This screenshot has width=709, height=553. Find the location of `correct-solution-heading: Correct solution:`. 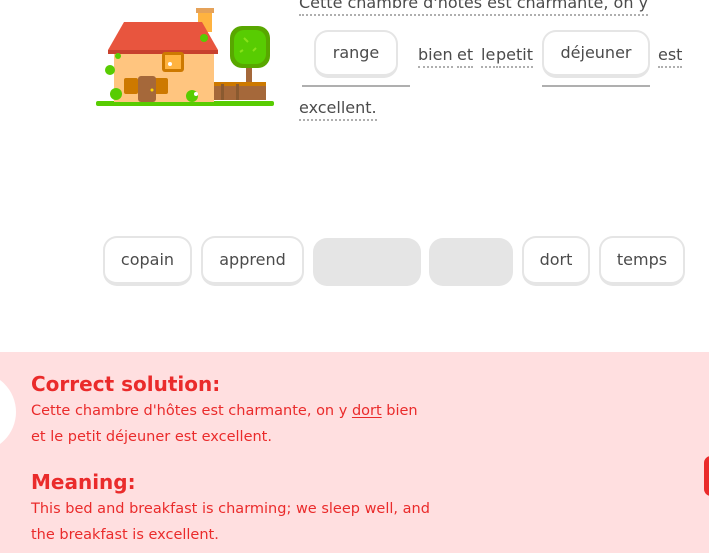

correct-solution-heading: Correct solution: is located at coordinates (126, 384).